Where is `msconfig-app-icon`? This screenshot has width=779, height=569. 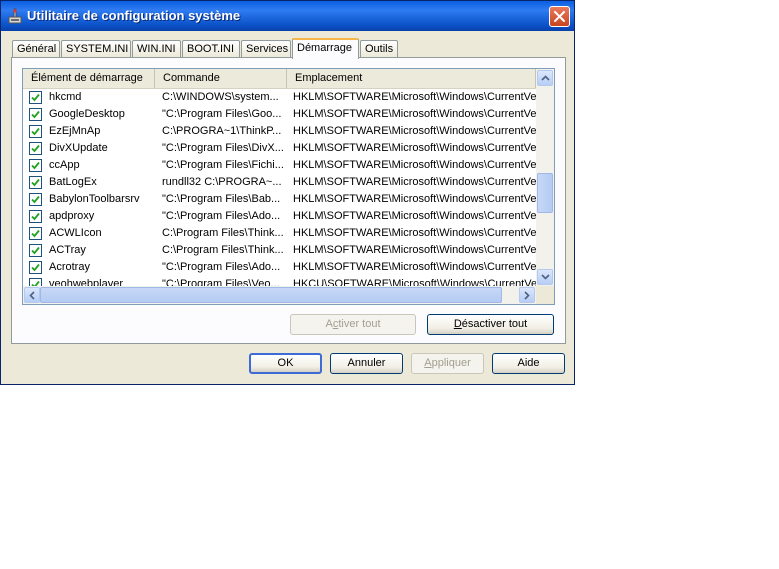 msconfig-app-icon is located at coordinates (15, 16).